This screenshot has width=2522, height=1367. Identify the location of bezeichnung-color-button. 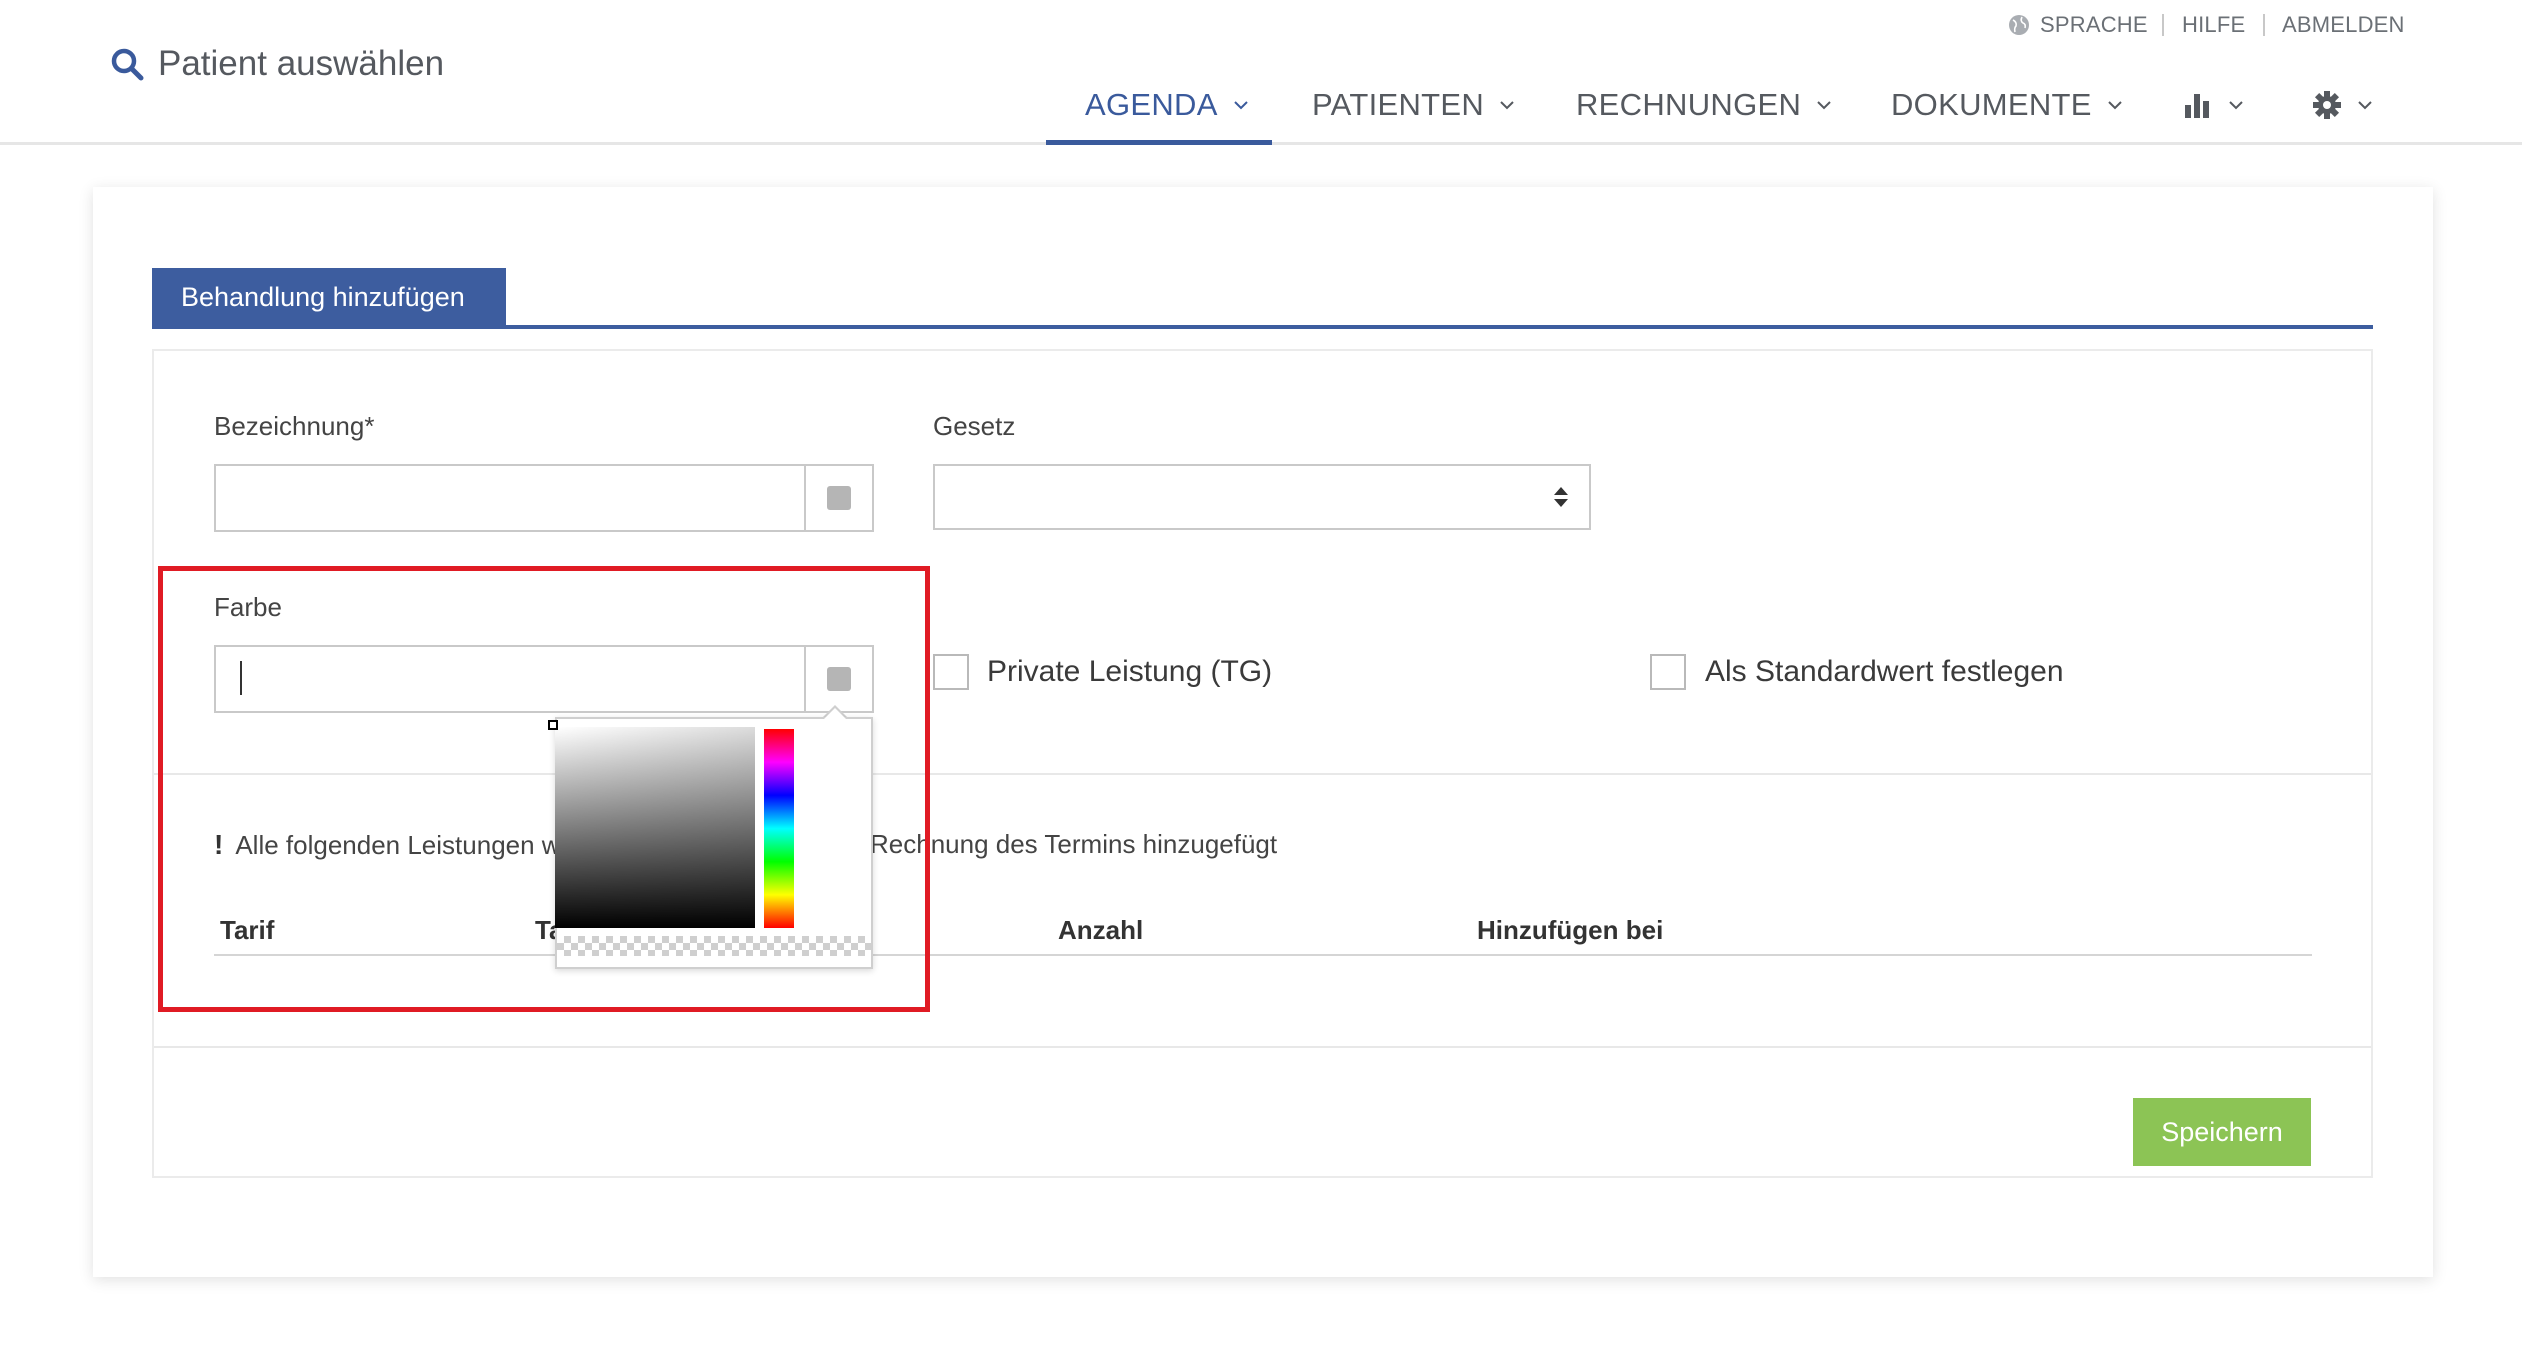
(838, 498).